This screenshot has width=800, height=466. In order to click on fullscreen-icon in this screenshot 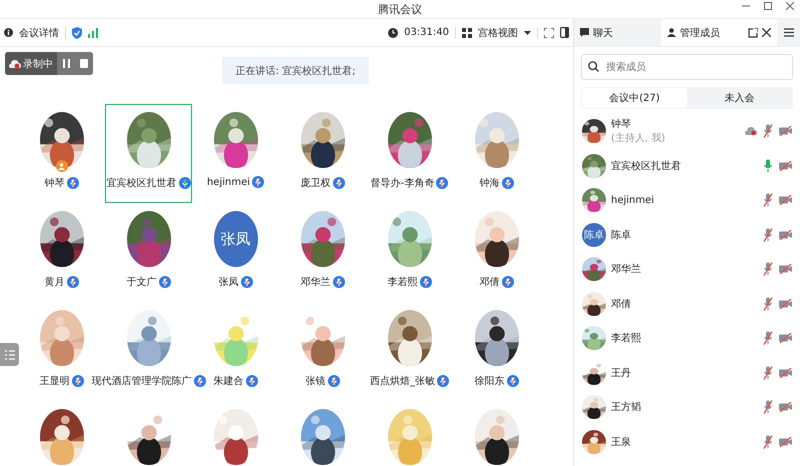, I will do `click(549, 33)`.